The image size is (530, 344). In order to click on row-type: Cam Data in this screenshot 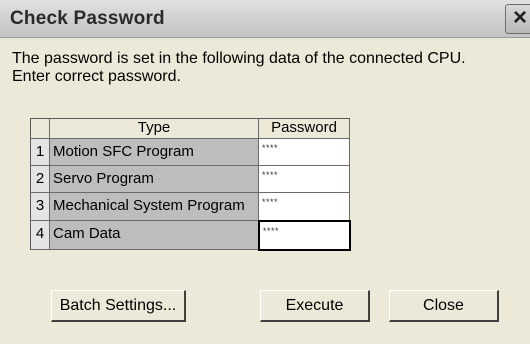, I will do `click(154, 235)`.